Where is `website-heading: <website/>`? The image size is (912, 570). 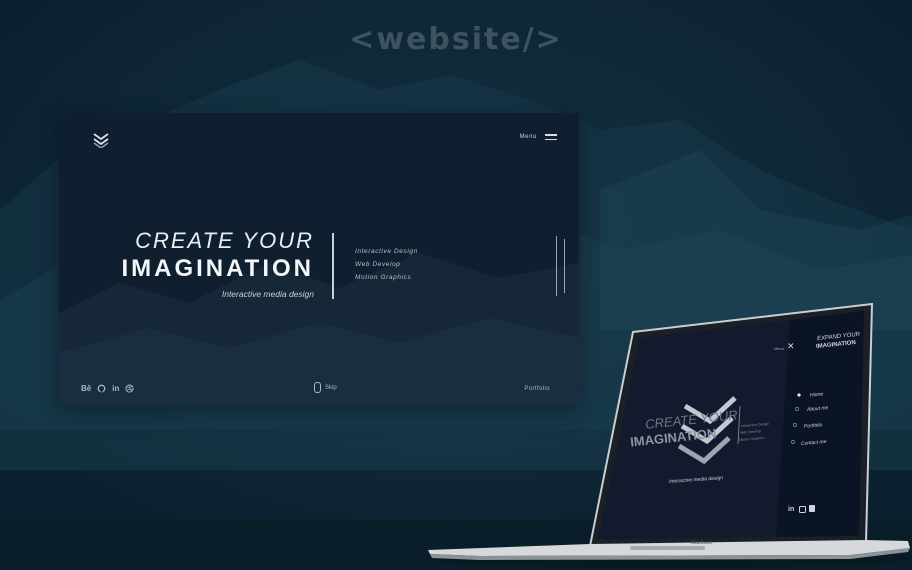 website-heading: <website/> is located at coordinates (456, 39).